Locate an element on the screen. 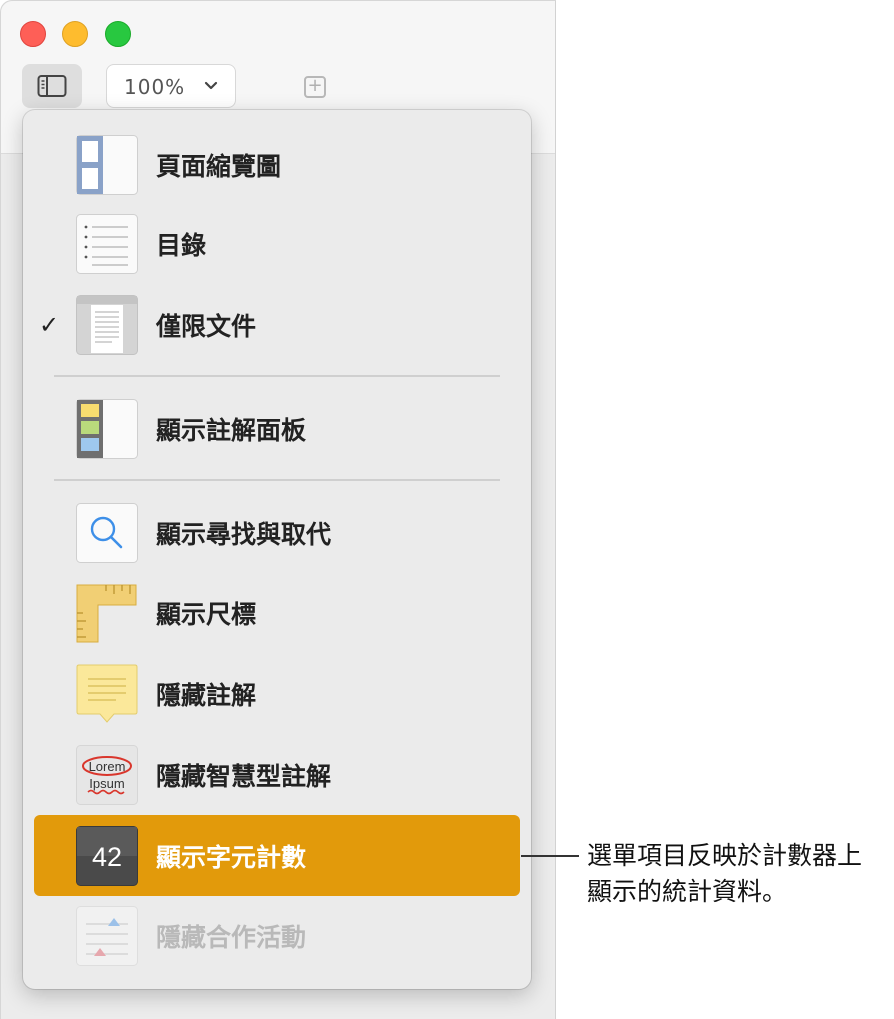  menu-item-label: 隱藏智慧型註解 is located at coordinates (244, 776).